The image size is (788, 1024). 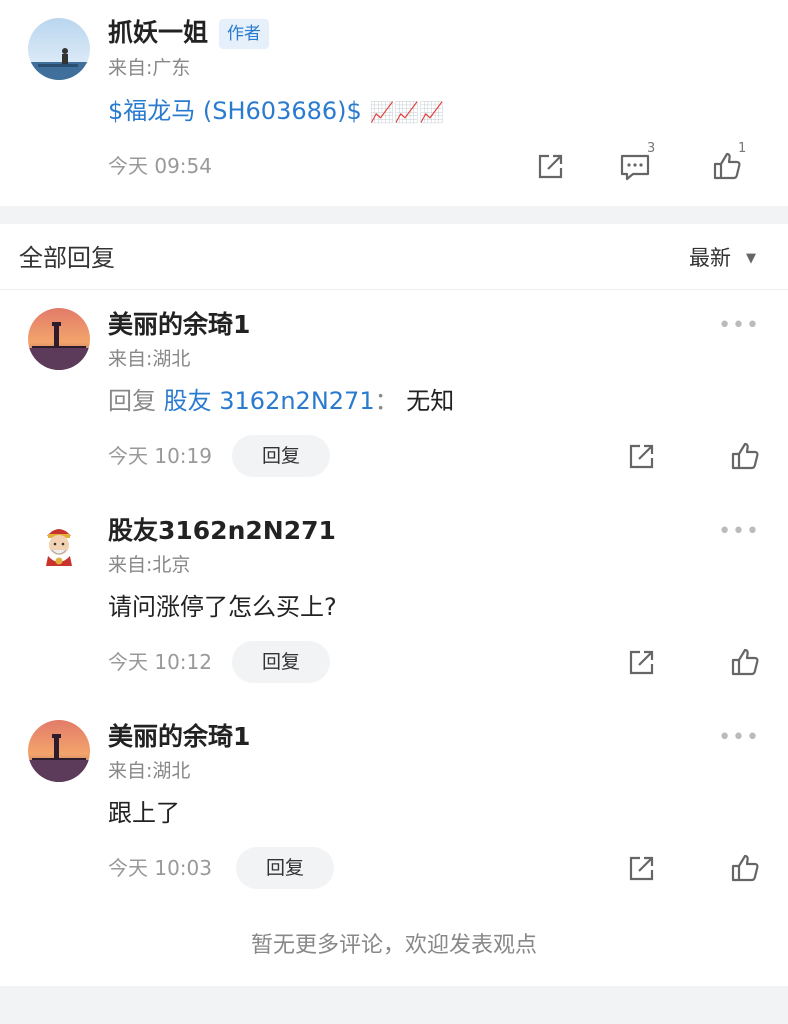 What do you see at coordinates (160, 456) in the screenshot?
I see `reply-time: 今天 10:19` at bounding box center [160, 456].